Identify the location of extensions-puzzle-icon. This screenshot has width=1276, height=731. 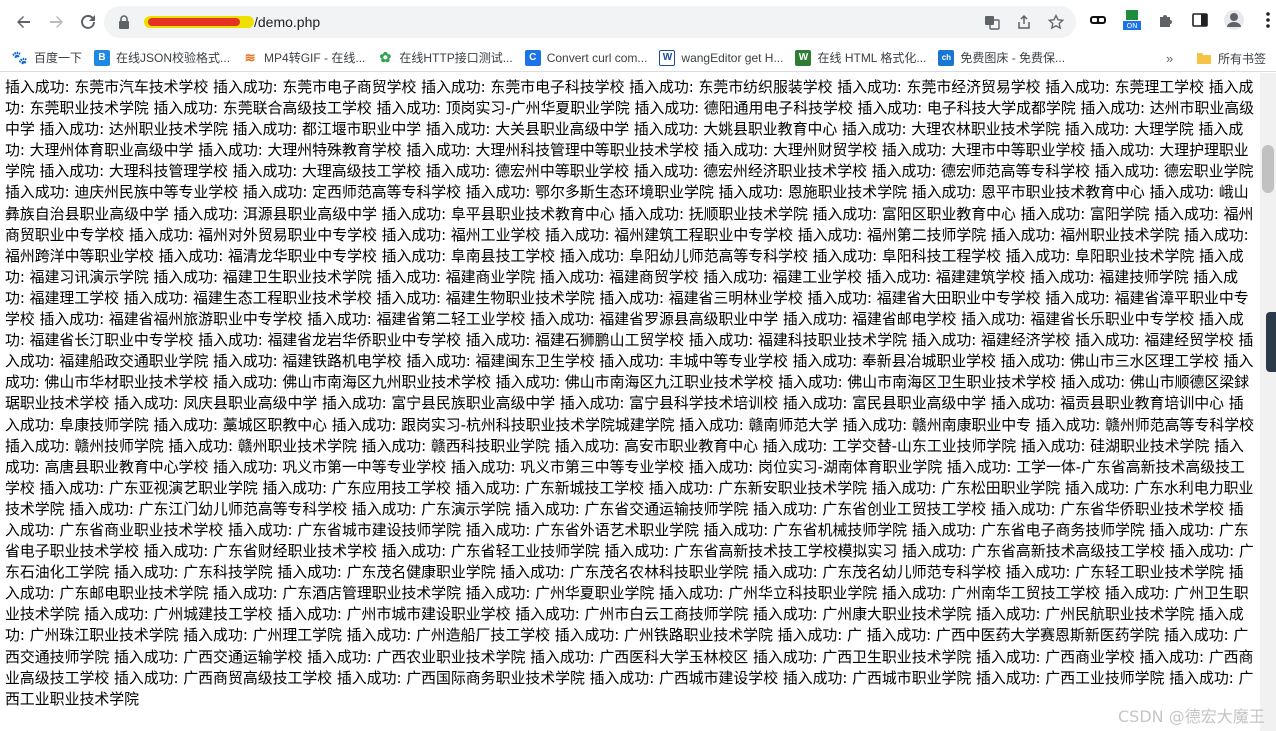
(1166, 20).